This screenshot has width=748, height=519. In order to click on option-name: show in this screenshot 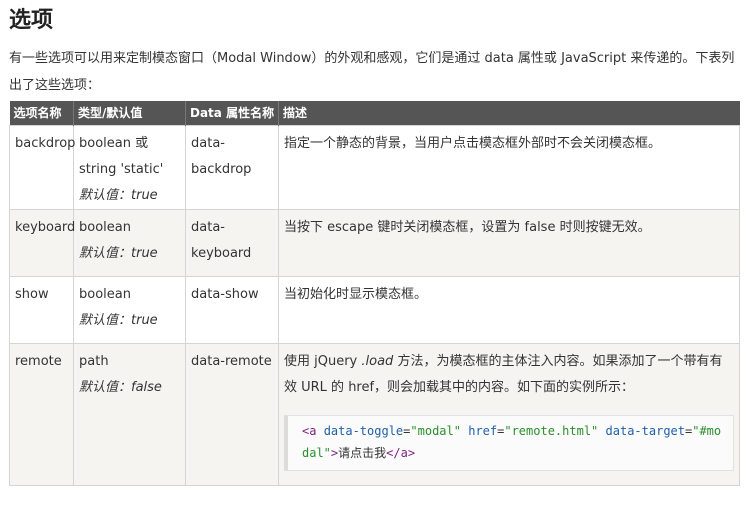, I will do `click(41, 310)`.